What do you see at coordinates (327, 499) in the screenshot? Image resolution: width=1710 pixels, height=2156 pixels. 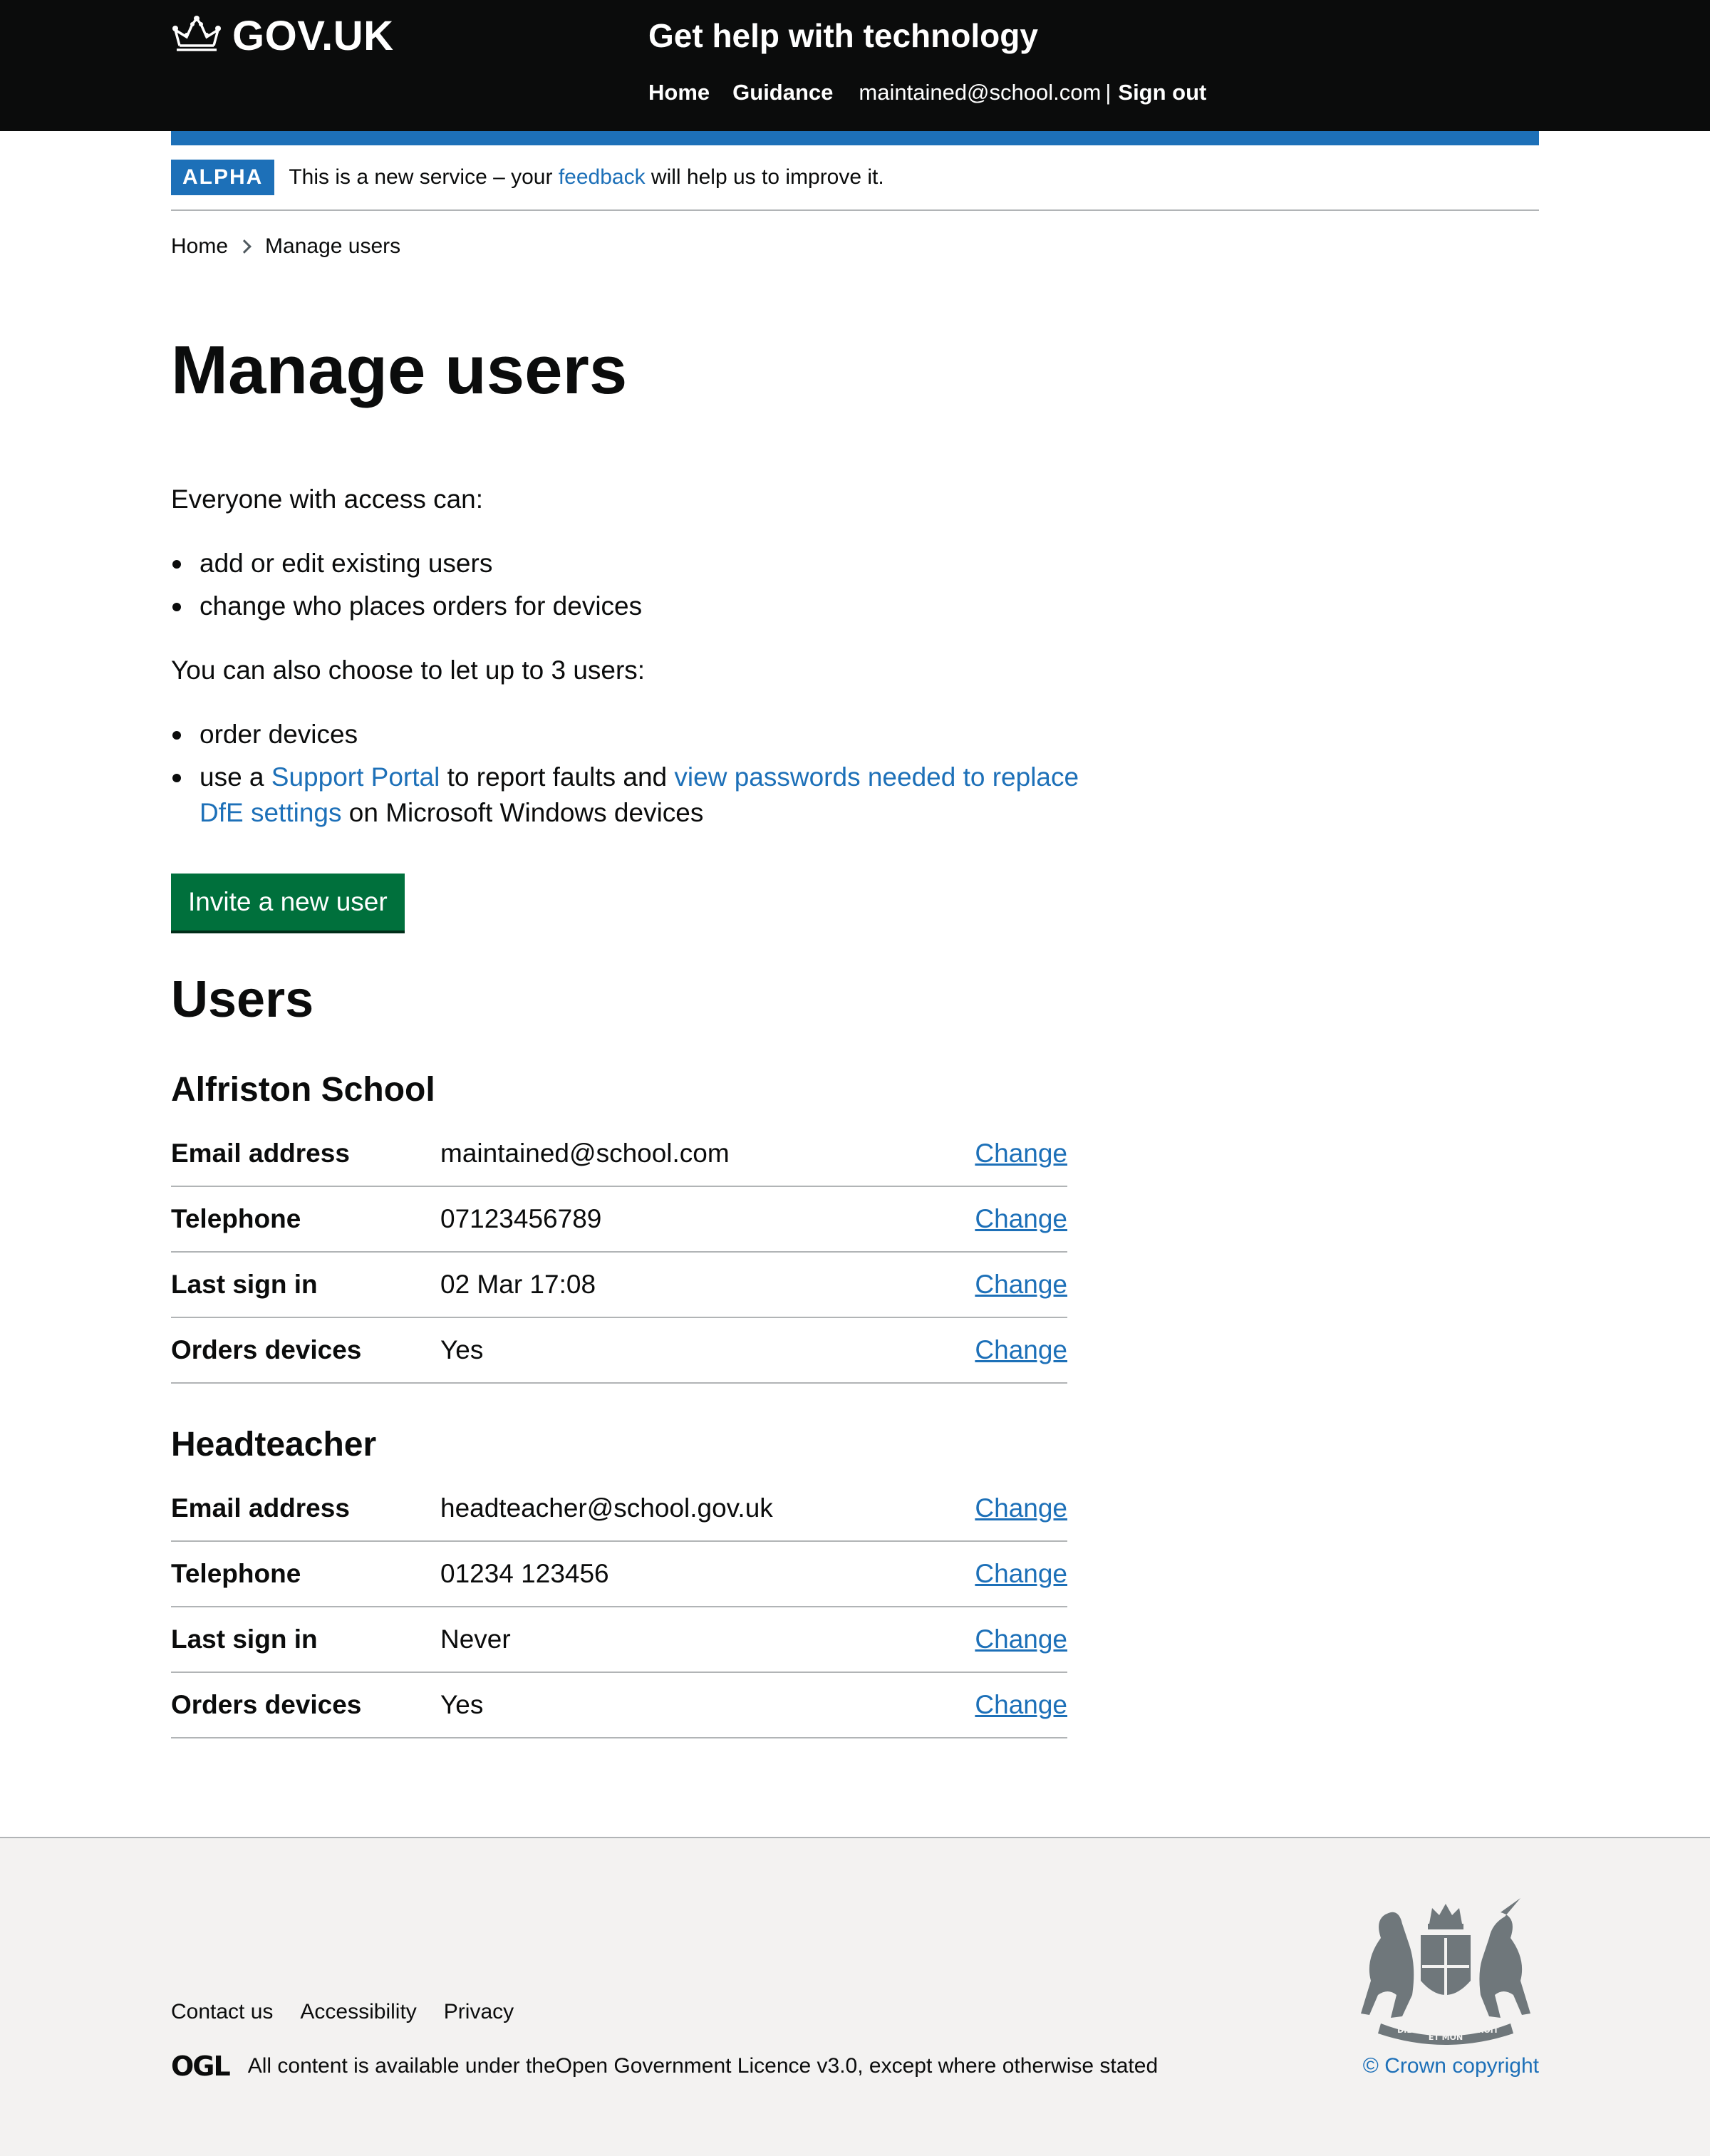 I see `intro-everyone-text: Everyone with access can:` at bounding box center [327, 499].